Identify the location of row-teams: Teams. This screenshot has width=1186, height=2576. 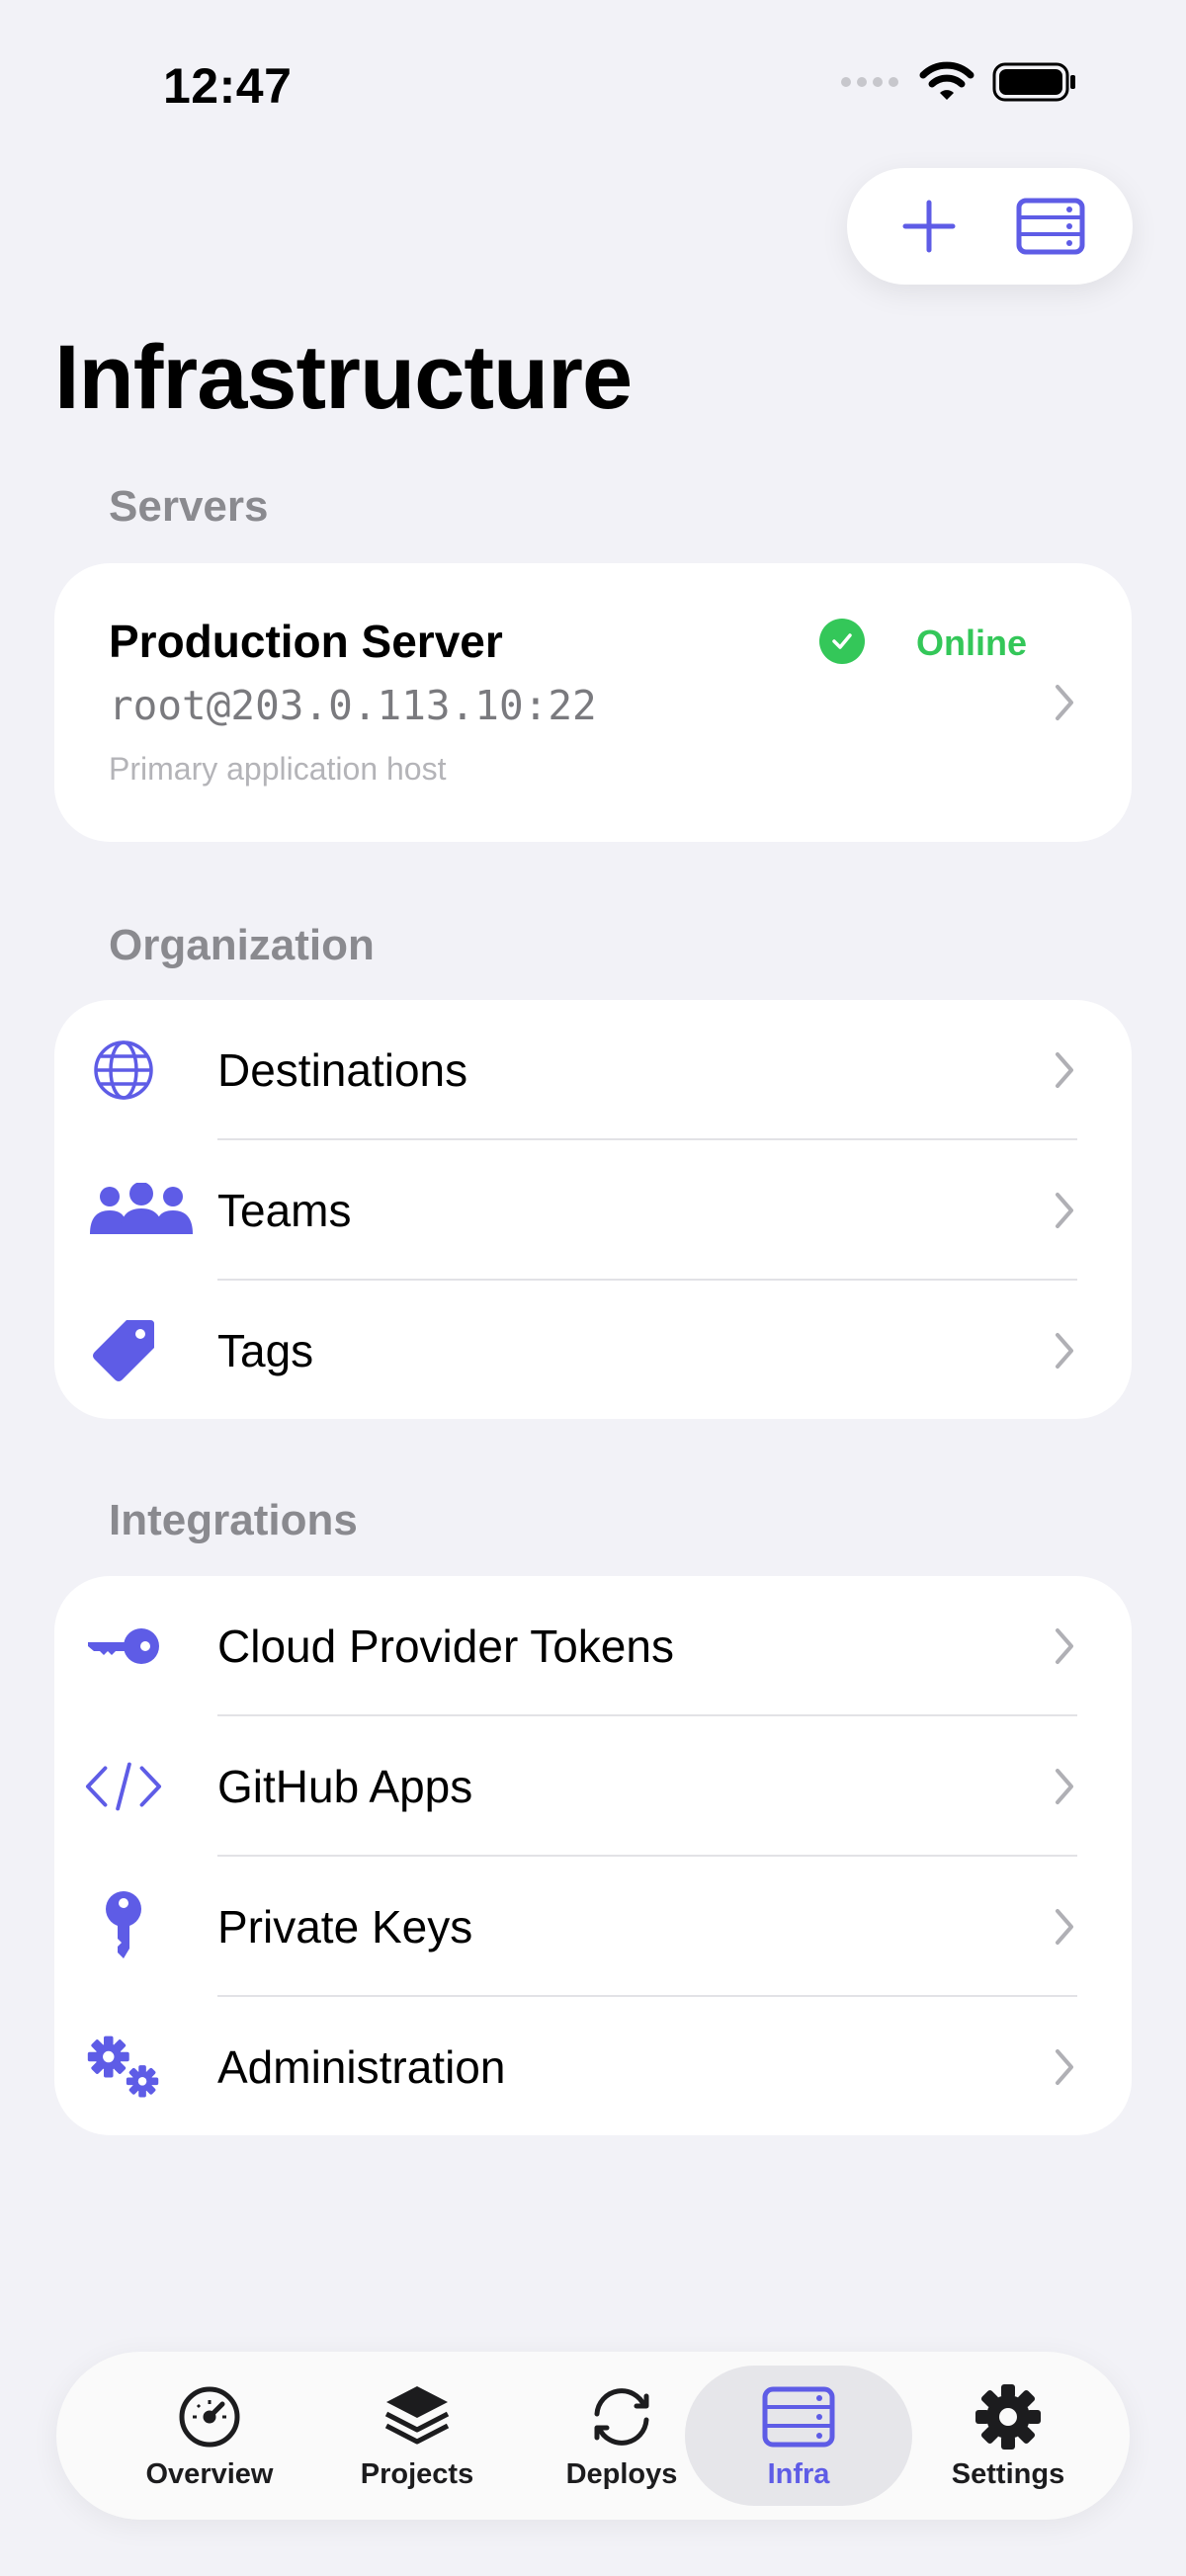
(593, 1210).